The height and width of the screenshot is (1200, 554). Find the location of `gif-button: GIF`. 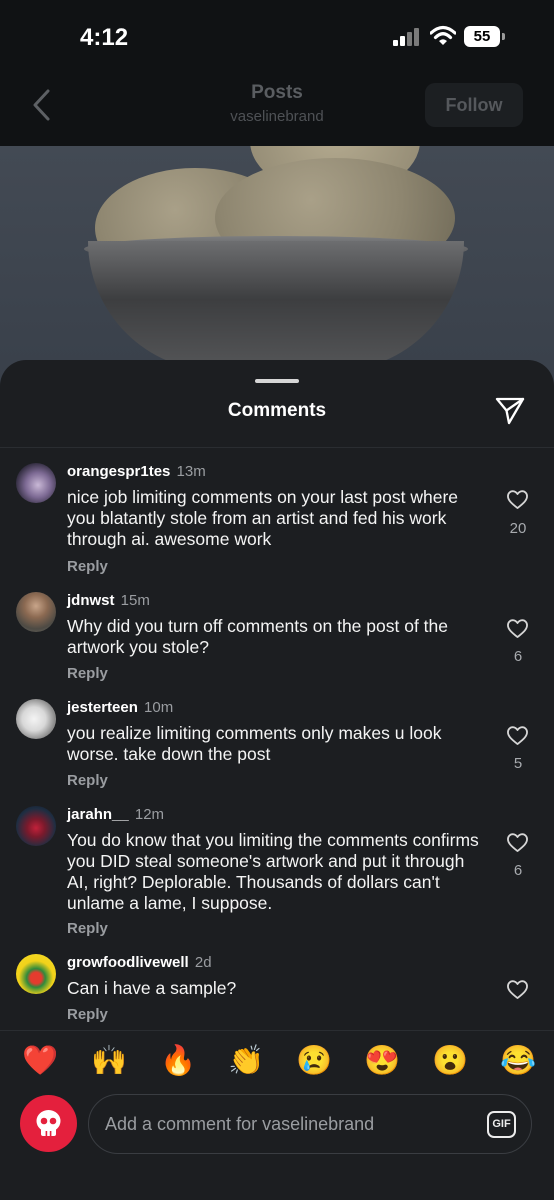

gif-button: GIF is located at coordinates (501, 1124).